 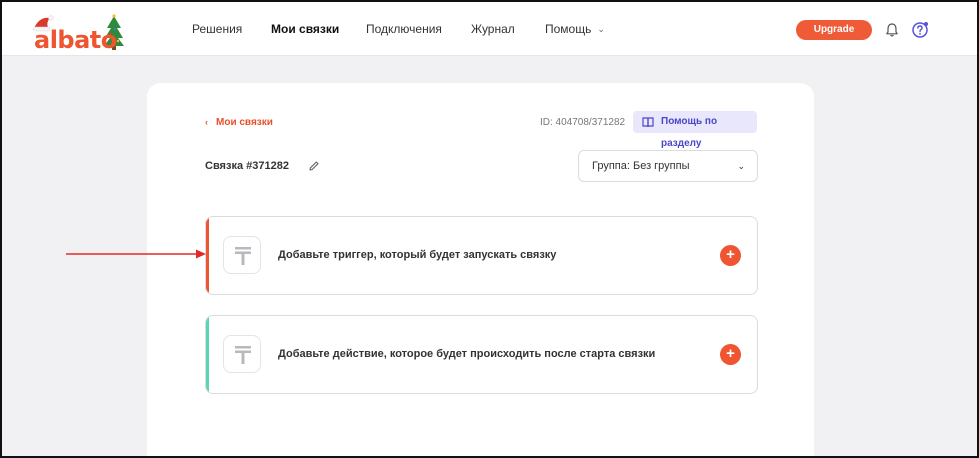 I want to click on annotation-arrow-icon, so click(x=136, y=254).